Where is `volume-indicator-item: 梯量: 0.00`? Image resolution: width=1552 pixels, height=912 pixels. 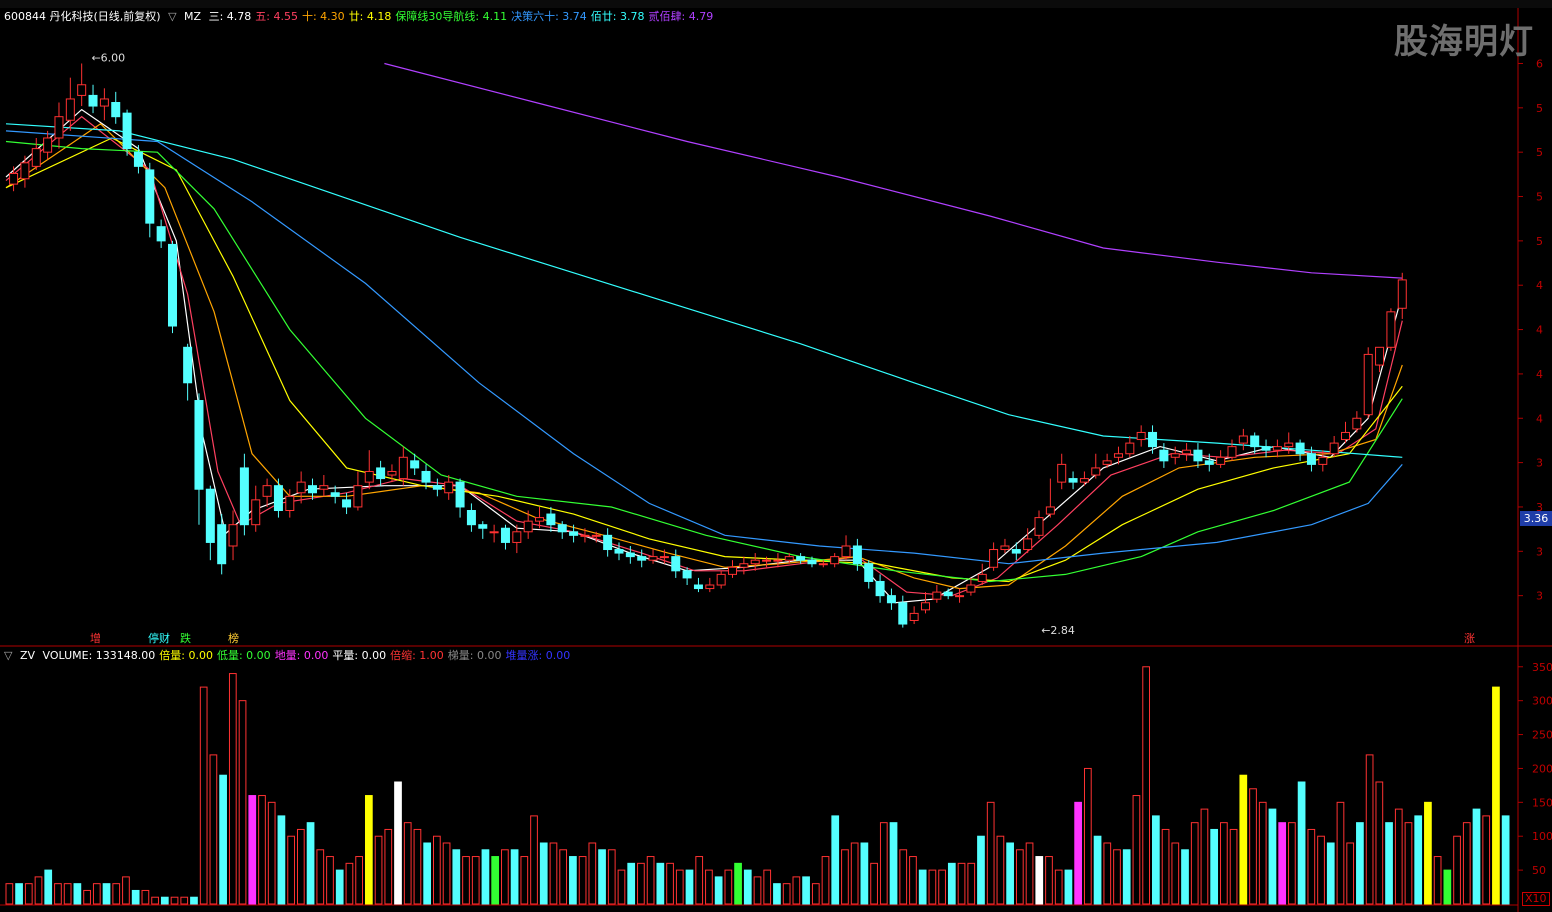
volume-indicator-item: 梯量: 0.00 is located at coordinates (474, 655).